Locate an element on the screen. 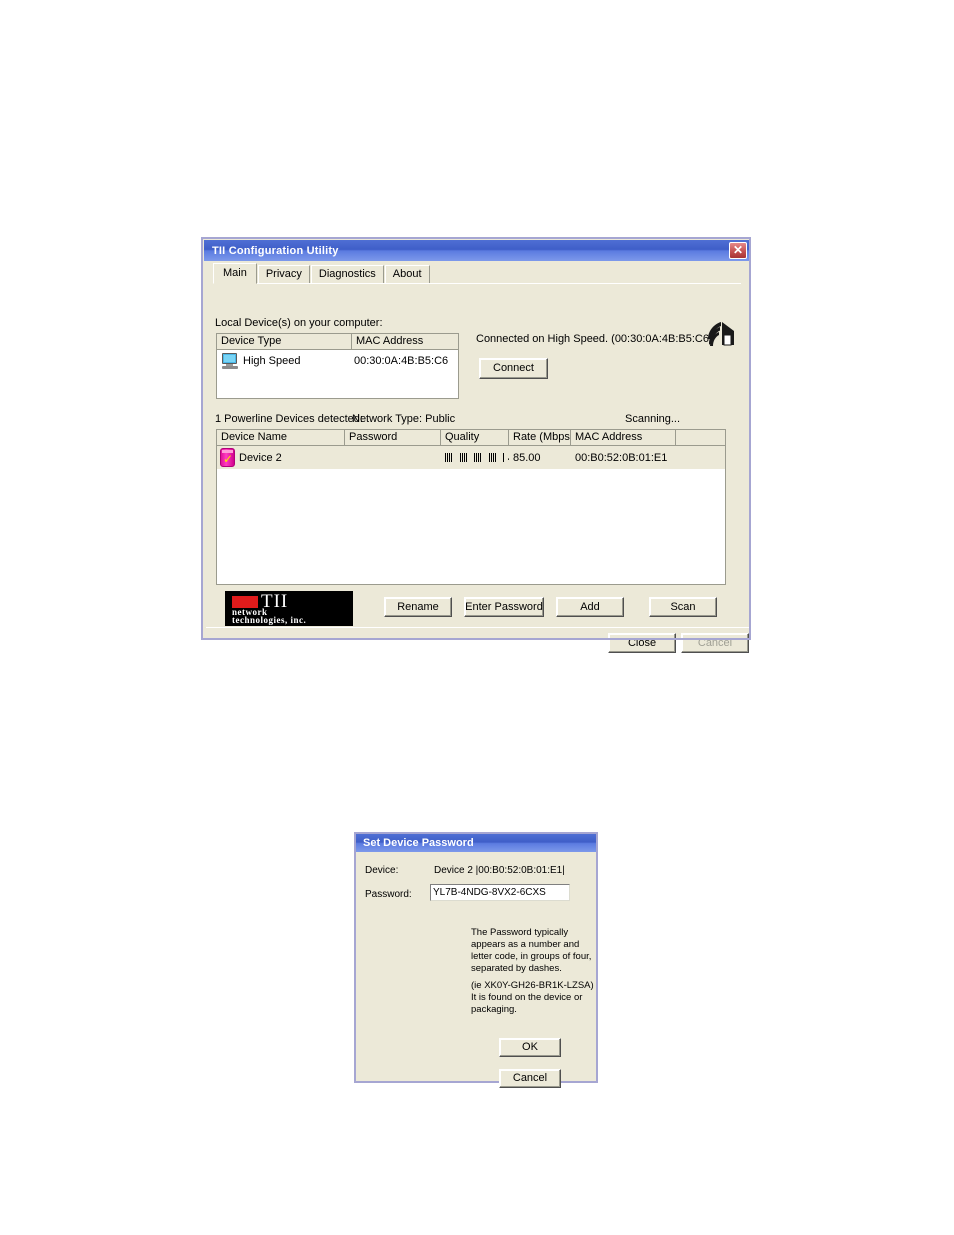 The width and height of the screenshot is (954, 1235). column-mac-address: MAC Address is located at coordinates (405, 341).